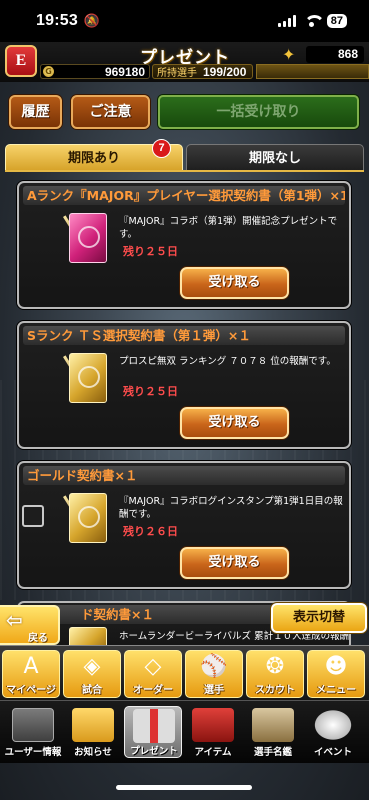 This screenshot has width=369, height=800. I want to click on menu-label: 試合, so click(92, 690).